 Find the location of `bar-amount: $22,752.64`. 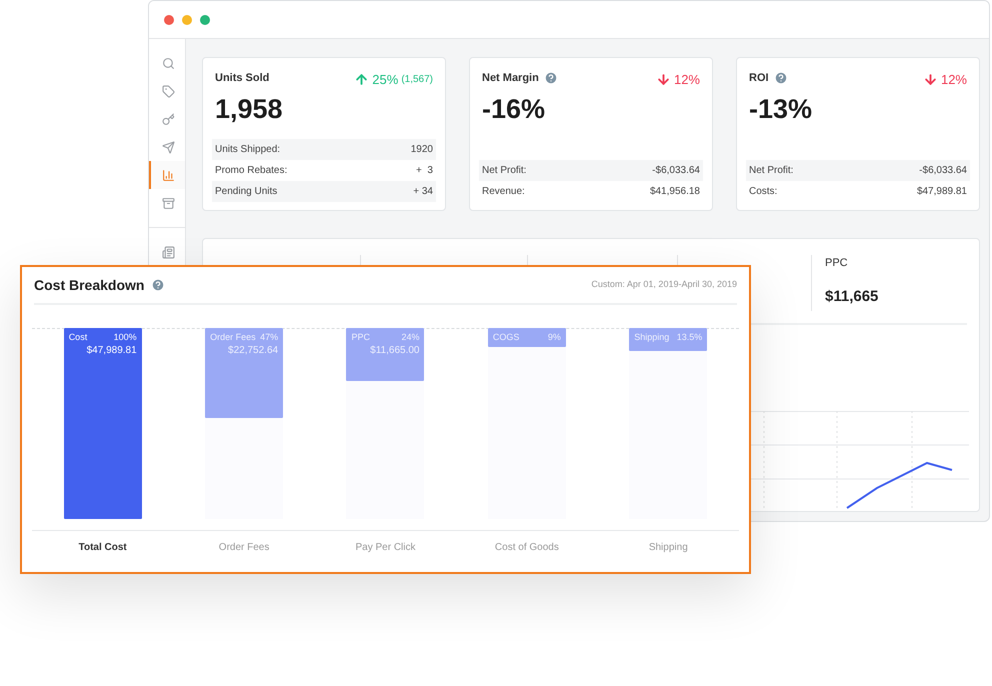

bar-amount: $22,752.64 is located at coordinates (253, 351).